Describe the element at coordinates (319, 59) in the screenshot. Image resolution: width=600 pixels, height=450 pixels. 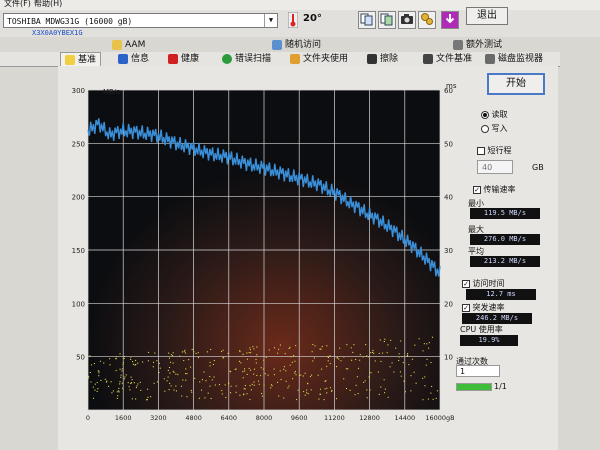
I see `tab-folder-usage: 文件夹使用` at that location.